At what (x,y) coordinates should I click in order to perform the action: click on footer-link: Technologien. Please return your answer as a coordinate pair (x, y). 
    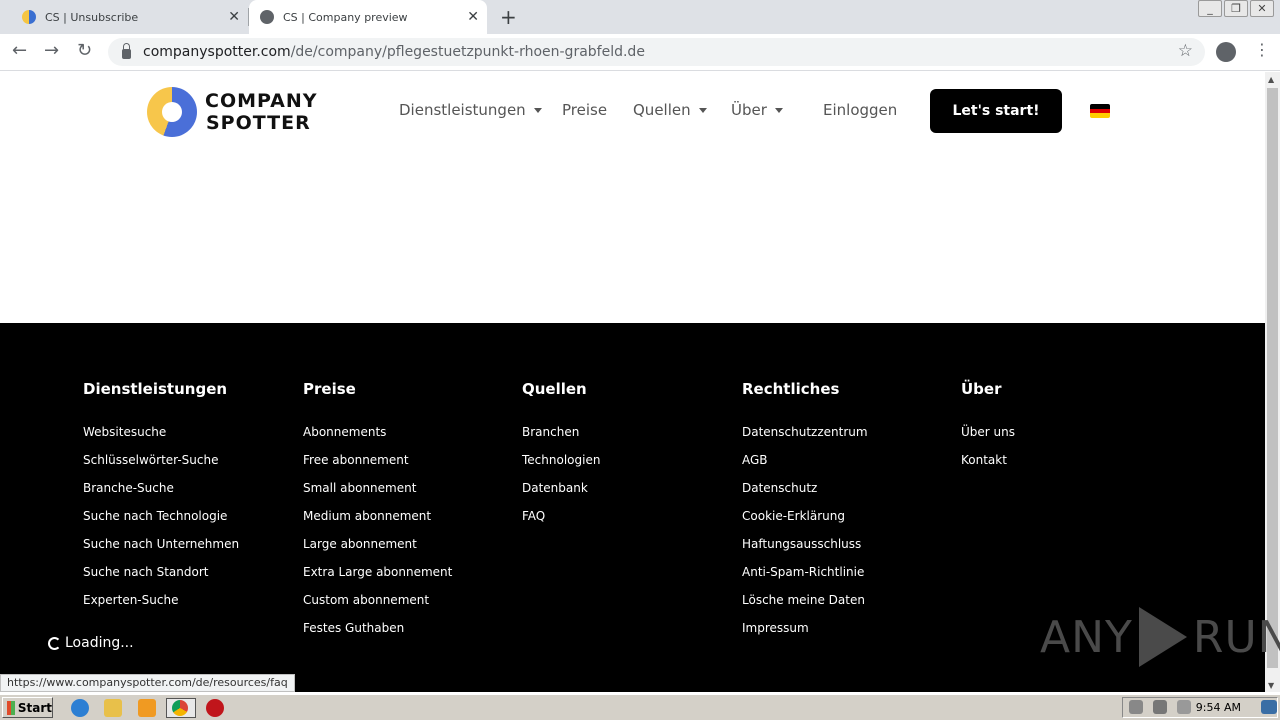
    Looking at the image, I should click on (561, 466).